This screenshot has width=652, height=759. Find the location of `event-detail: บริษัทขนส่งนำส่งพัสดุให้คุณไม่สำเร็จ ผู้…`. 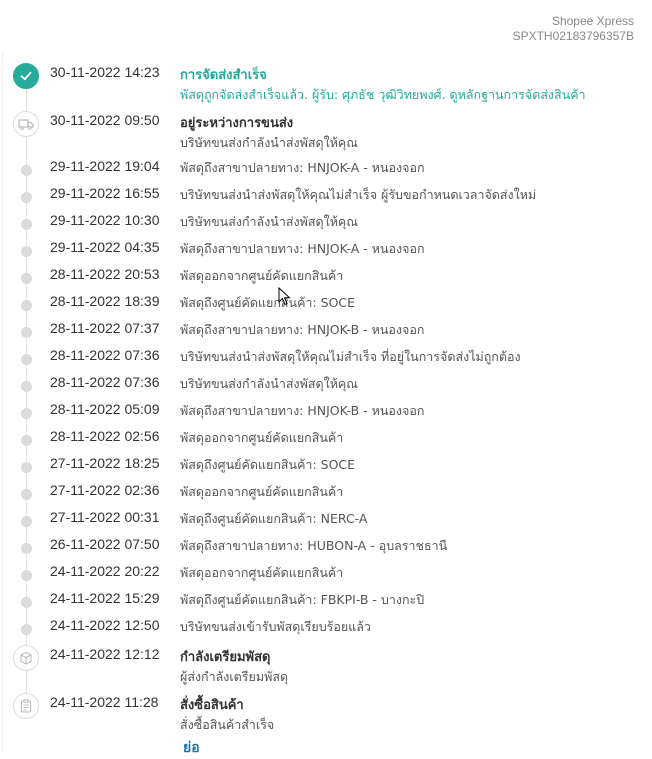

event-detail: บริษัทขนส่งนำส่งพัสดุให้คุณไม่สำเร็จ ผู้… is located at coordinates (358, 195).